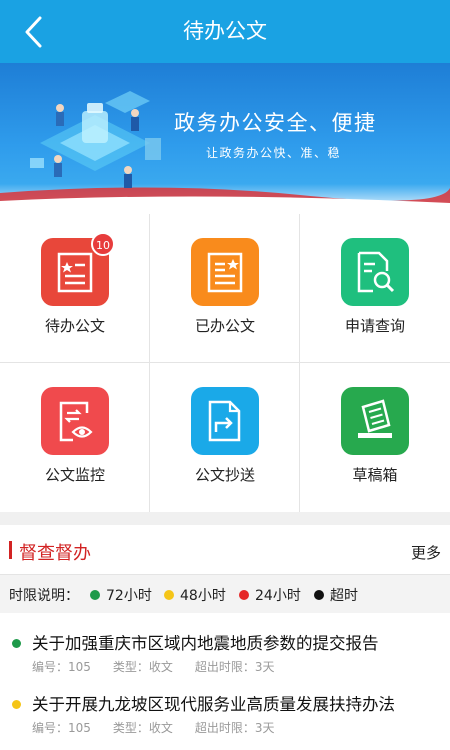 The image size is (450, 750). I want to click on legend-item-72h: 72小时, so click(121, 595).